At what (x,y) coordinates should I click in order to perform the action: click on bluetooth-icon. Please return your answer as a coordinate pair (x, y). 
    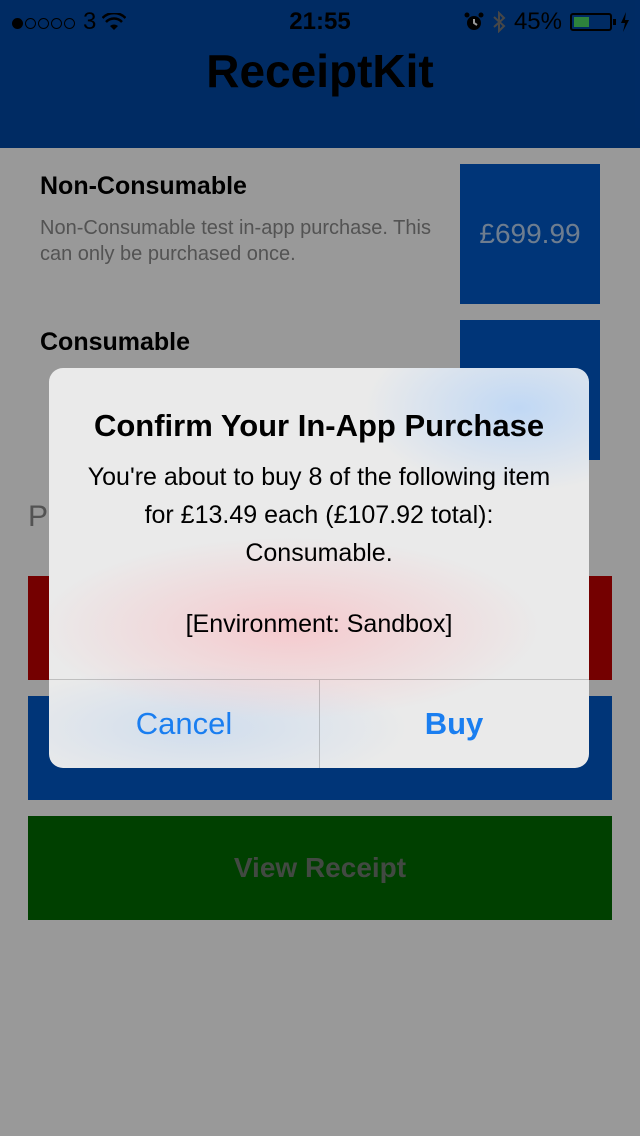
    Looking at the image, I should click on (499, 22).